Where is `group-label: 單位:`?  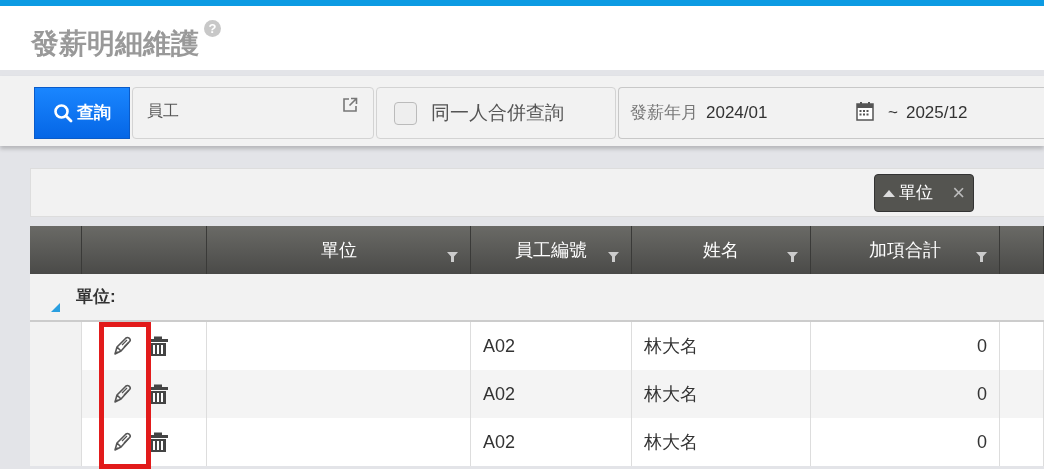 group-label: 單位: is located at coordinates (96, 297).